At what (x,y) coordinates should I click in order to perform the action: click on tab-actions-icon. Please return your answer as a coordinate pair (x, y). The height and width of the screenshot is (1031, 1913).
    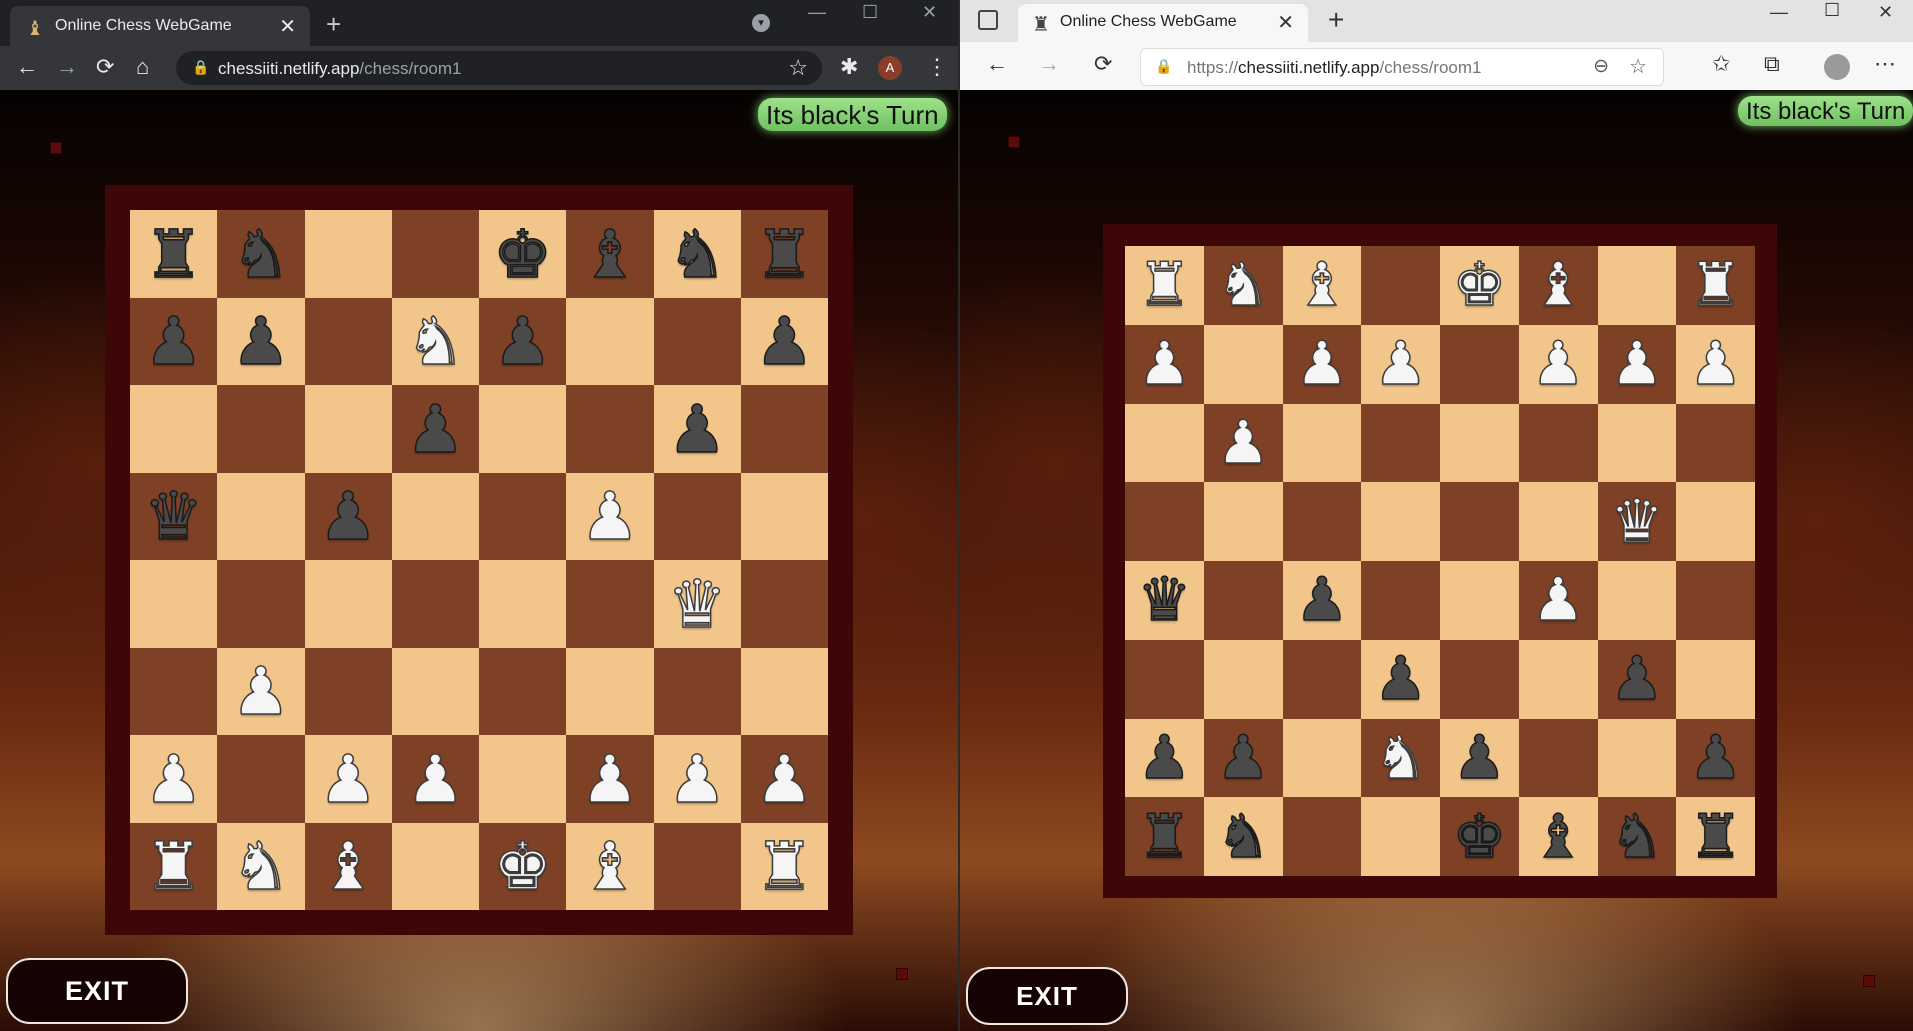
    Looking at the image, I should click on (988, 20).